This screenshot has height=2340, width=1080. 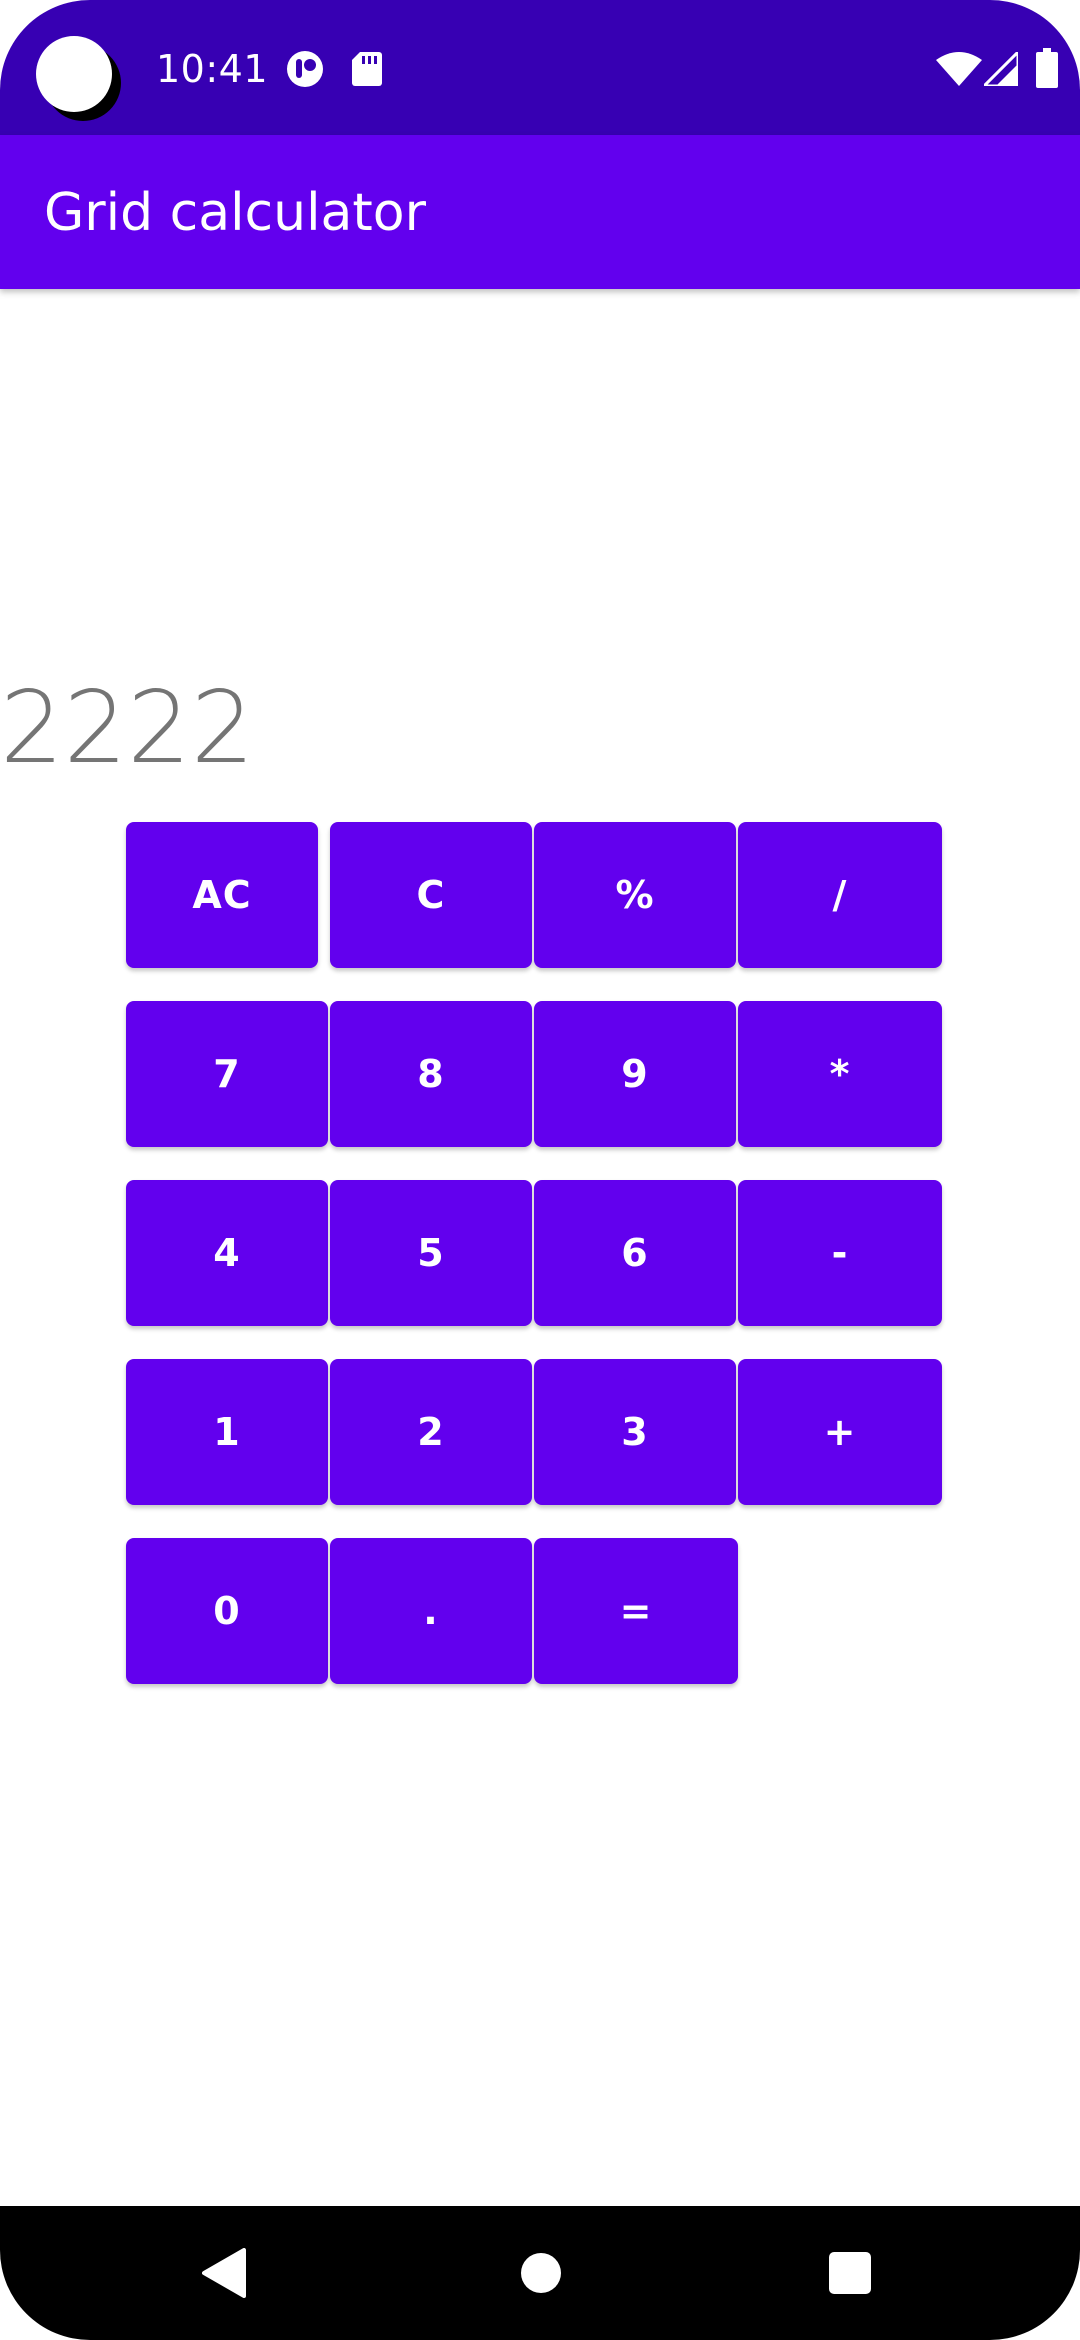 I want to click on key-equals: =, so click(x=636, y=1611).